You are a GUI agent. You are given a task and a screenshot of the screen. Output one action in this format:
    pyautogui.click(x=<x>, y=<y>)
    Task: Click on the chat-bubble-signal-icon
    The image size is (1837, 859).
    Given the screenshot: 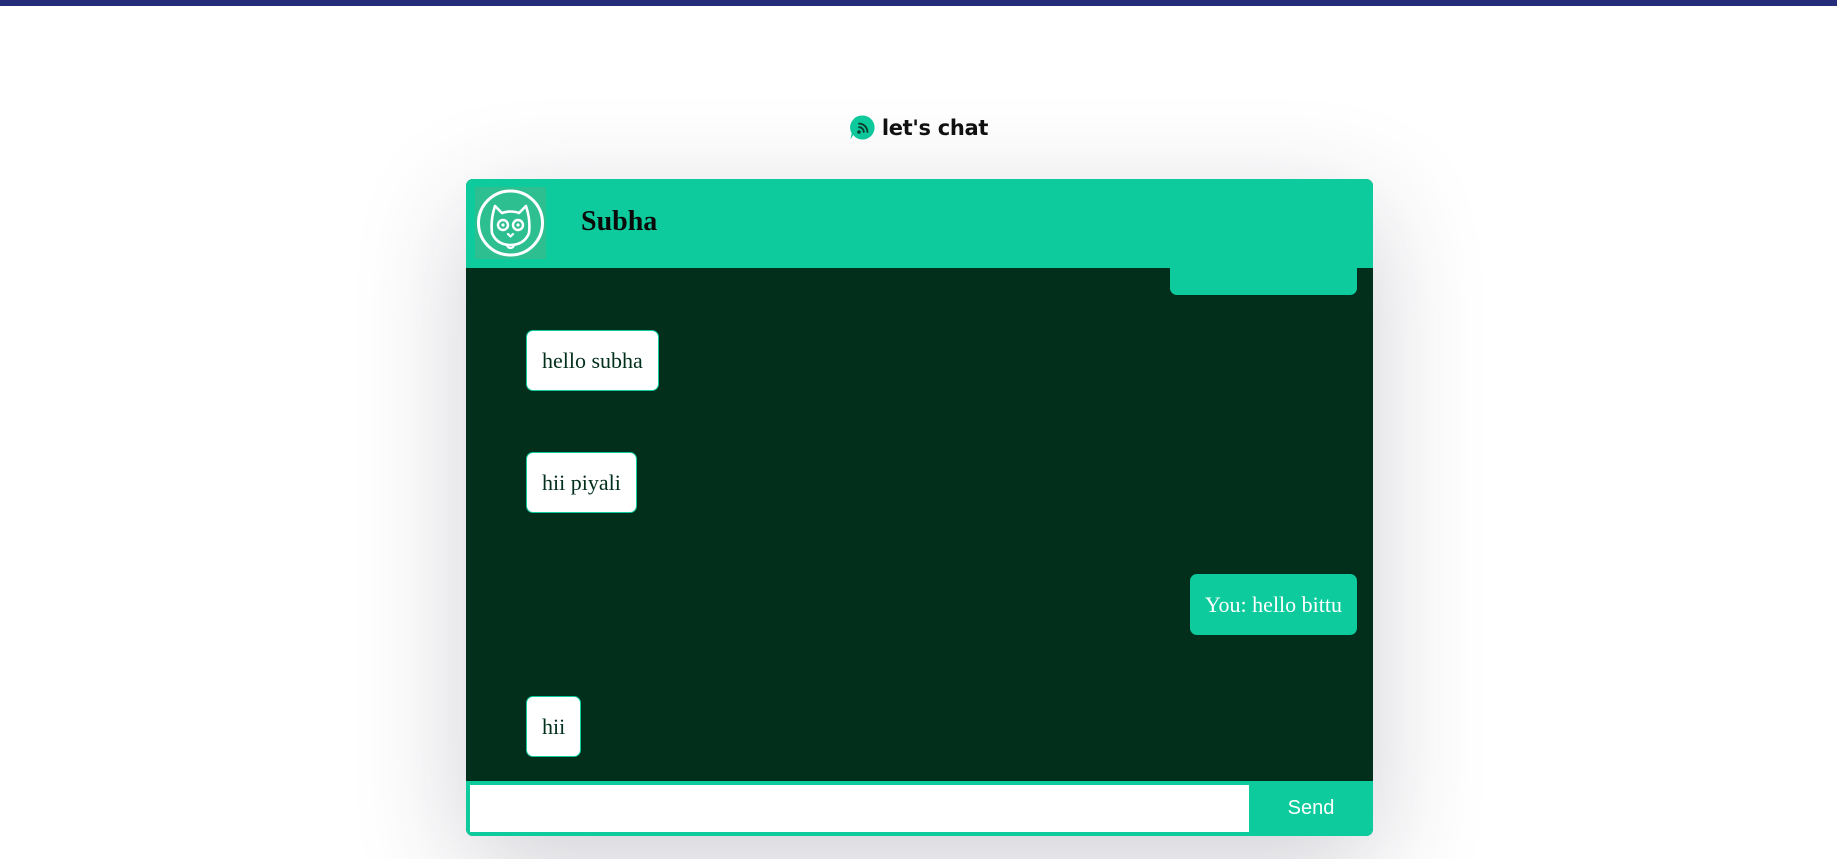 What is the action you would take?
    pyautogui.click(x=862, y=127)
    